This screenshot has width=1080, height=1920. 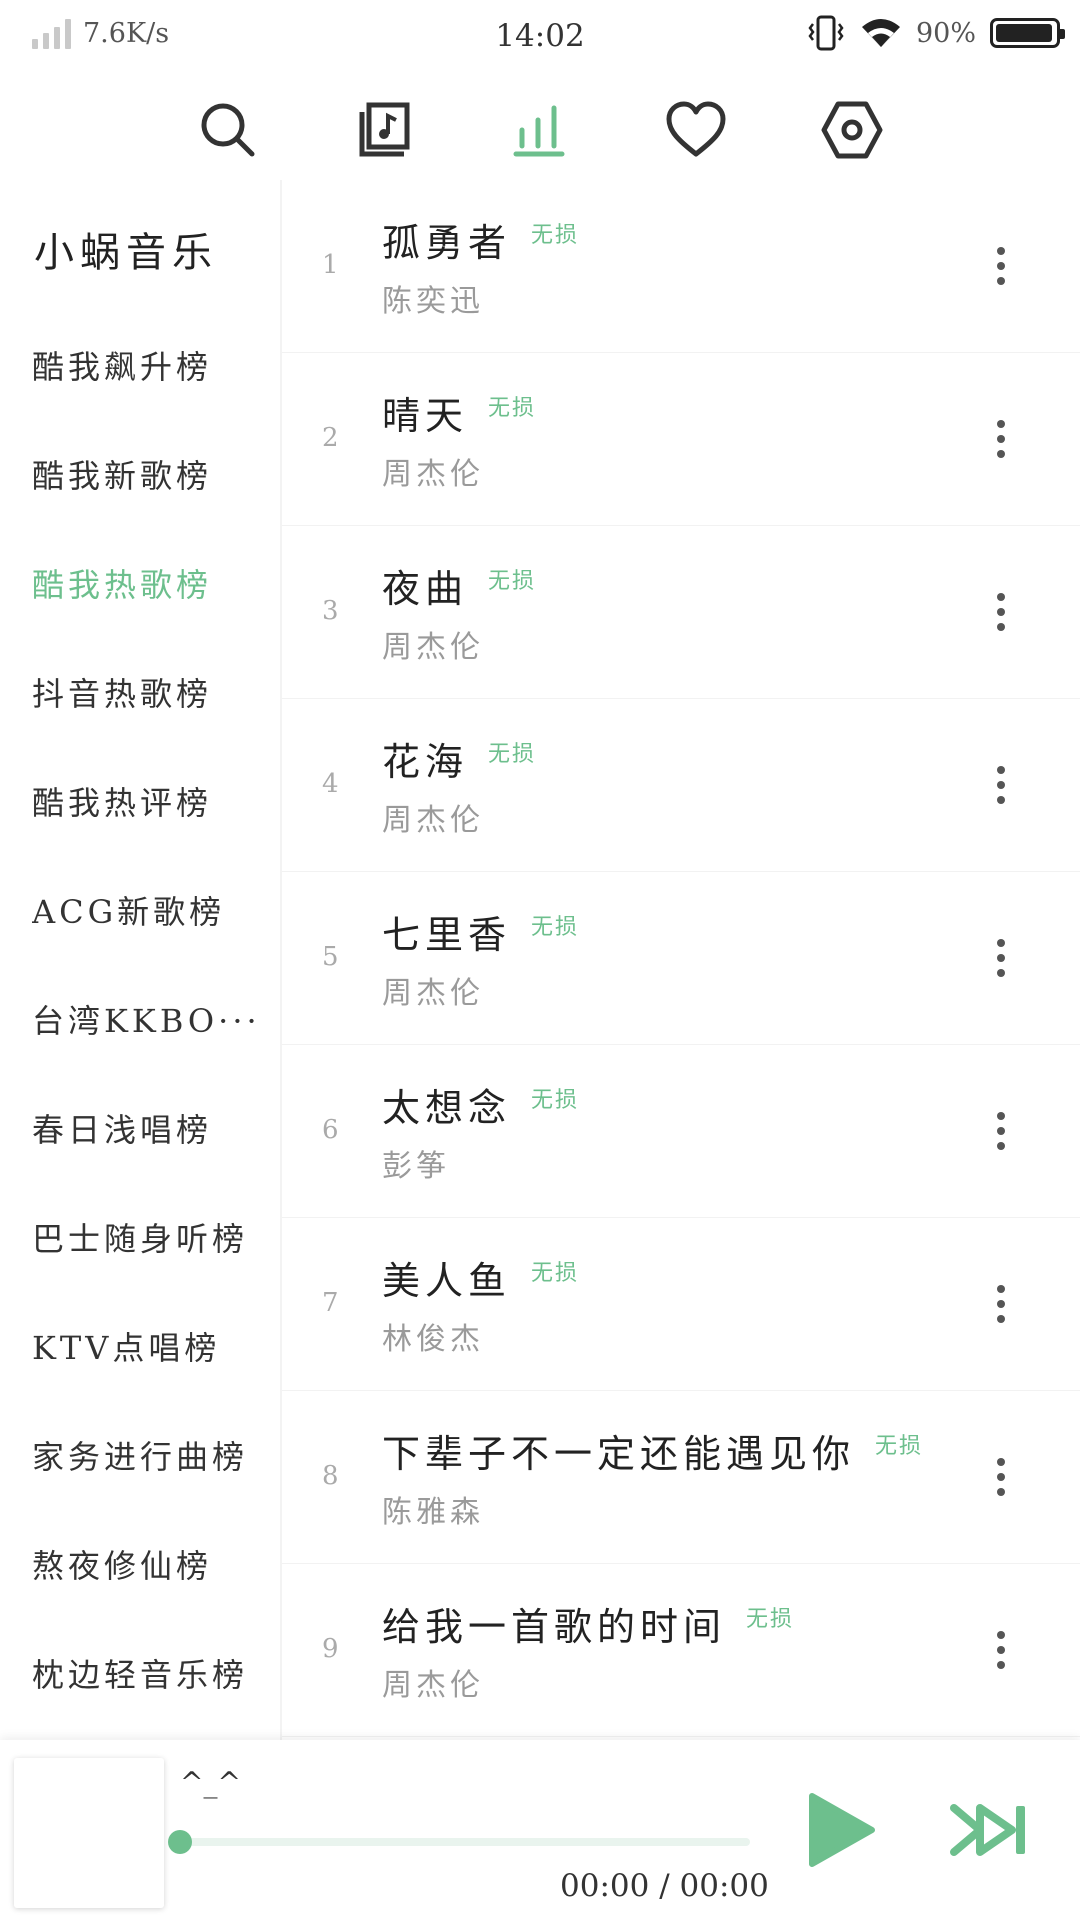 What do you see at coordinates (945, 33) in the screenshot?
I see `battery-percent: 90%` at bounding box center [945, 33].